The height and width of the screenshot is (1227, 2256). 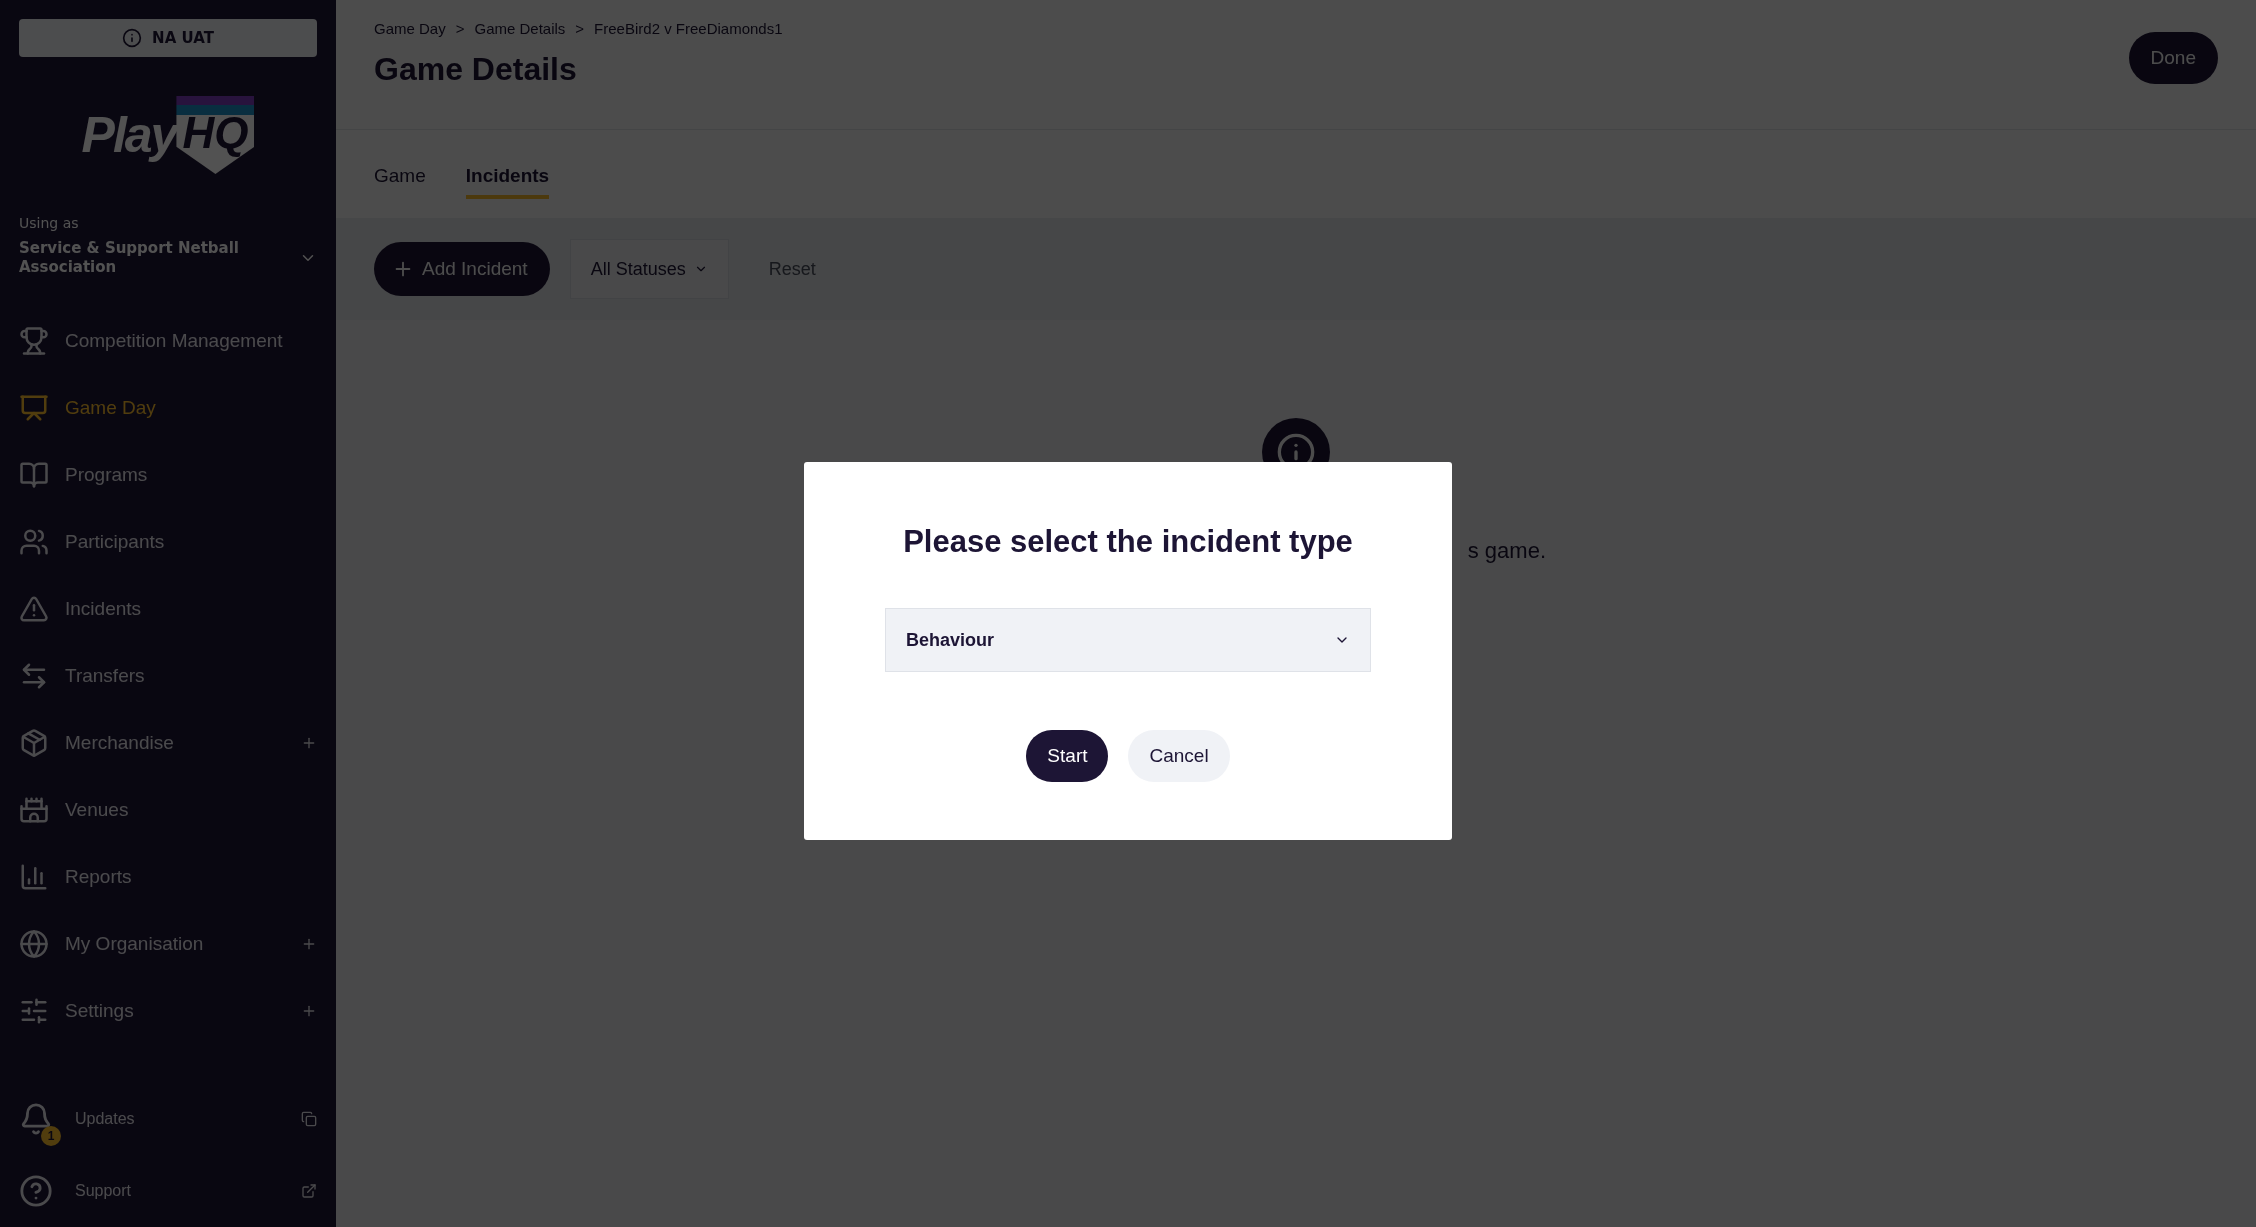 I want to click on incident-type-select: Behaviour, so click(x=1128, y=640).